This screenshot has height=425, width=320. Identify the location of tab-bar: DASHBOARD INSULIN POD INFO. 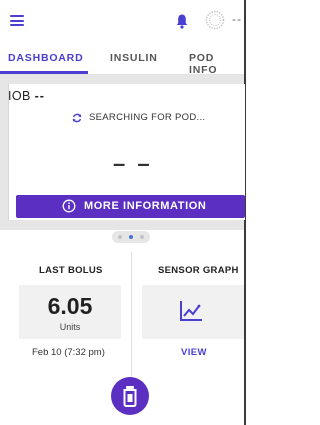
(122, 60).